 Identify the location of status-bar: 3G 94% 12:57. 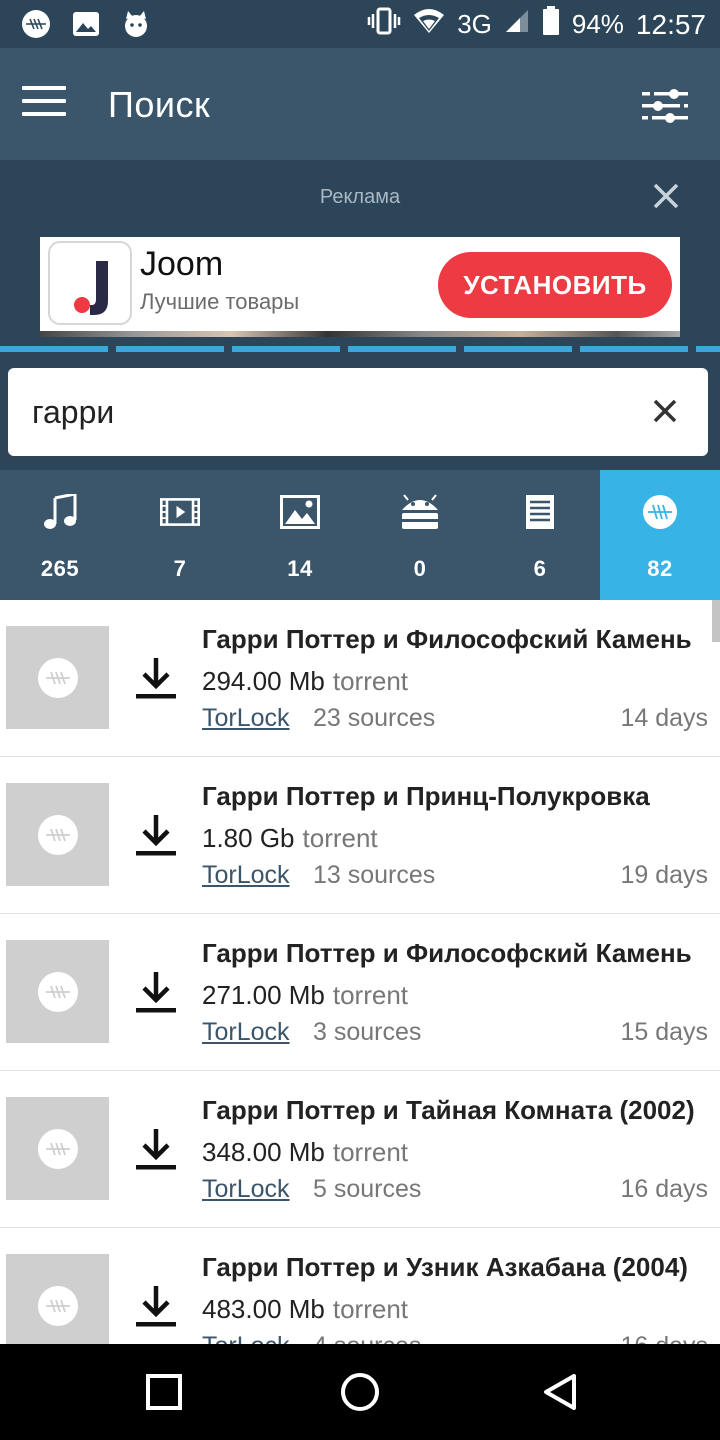
(360, 24).